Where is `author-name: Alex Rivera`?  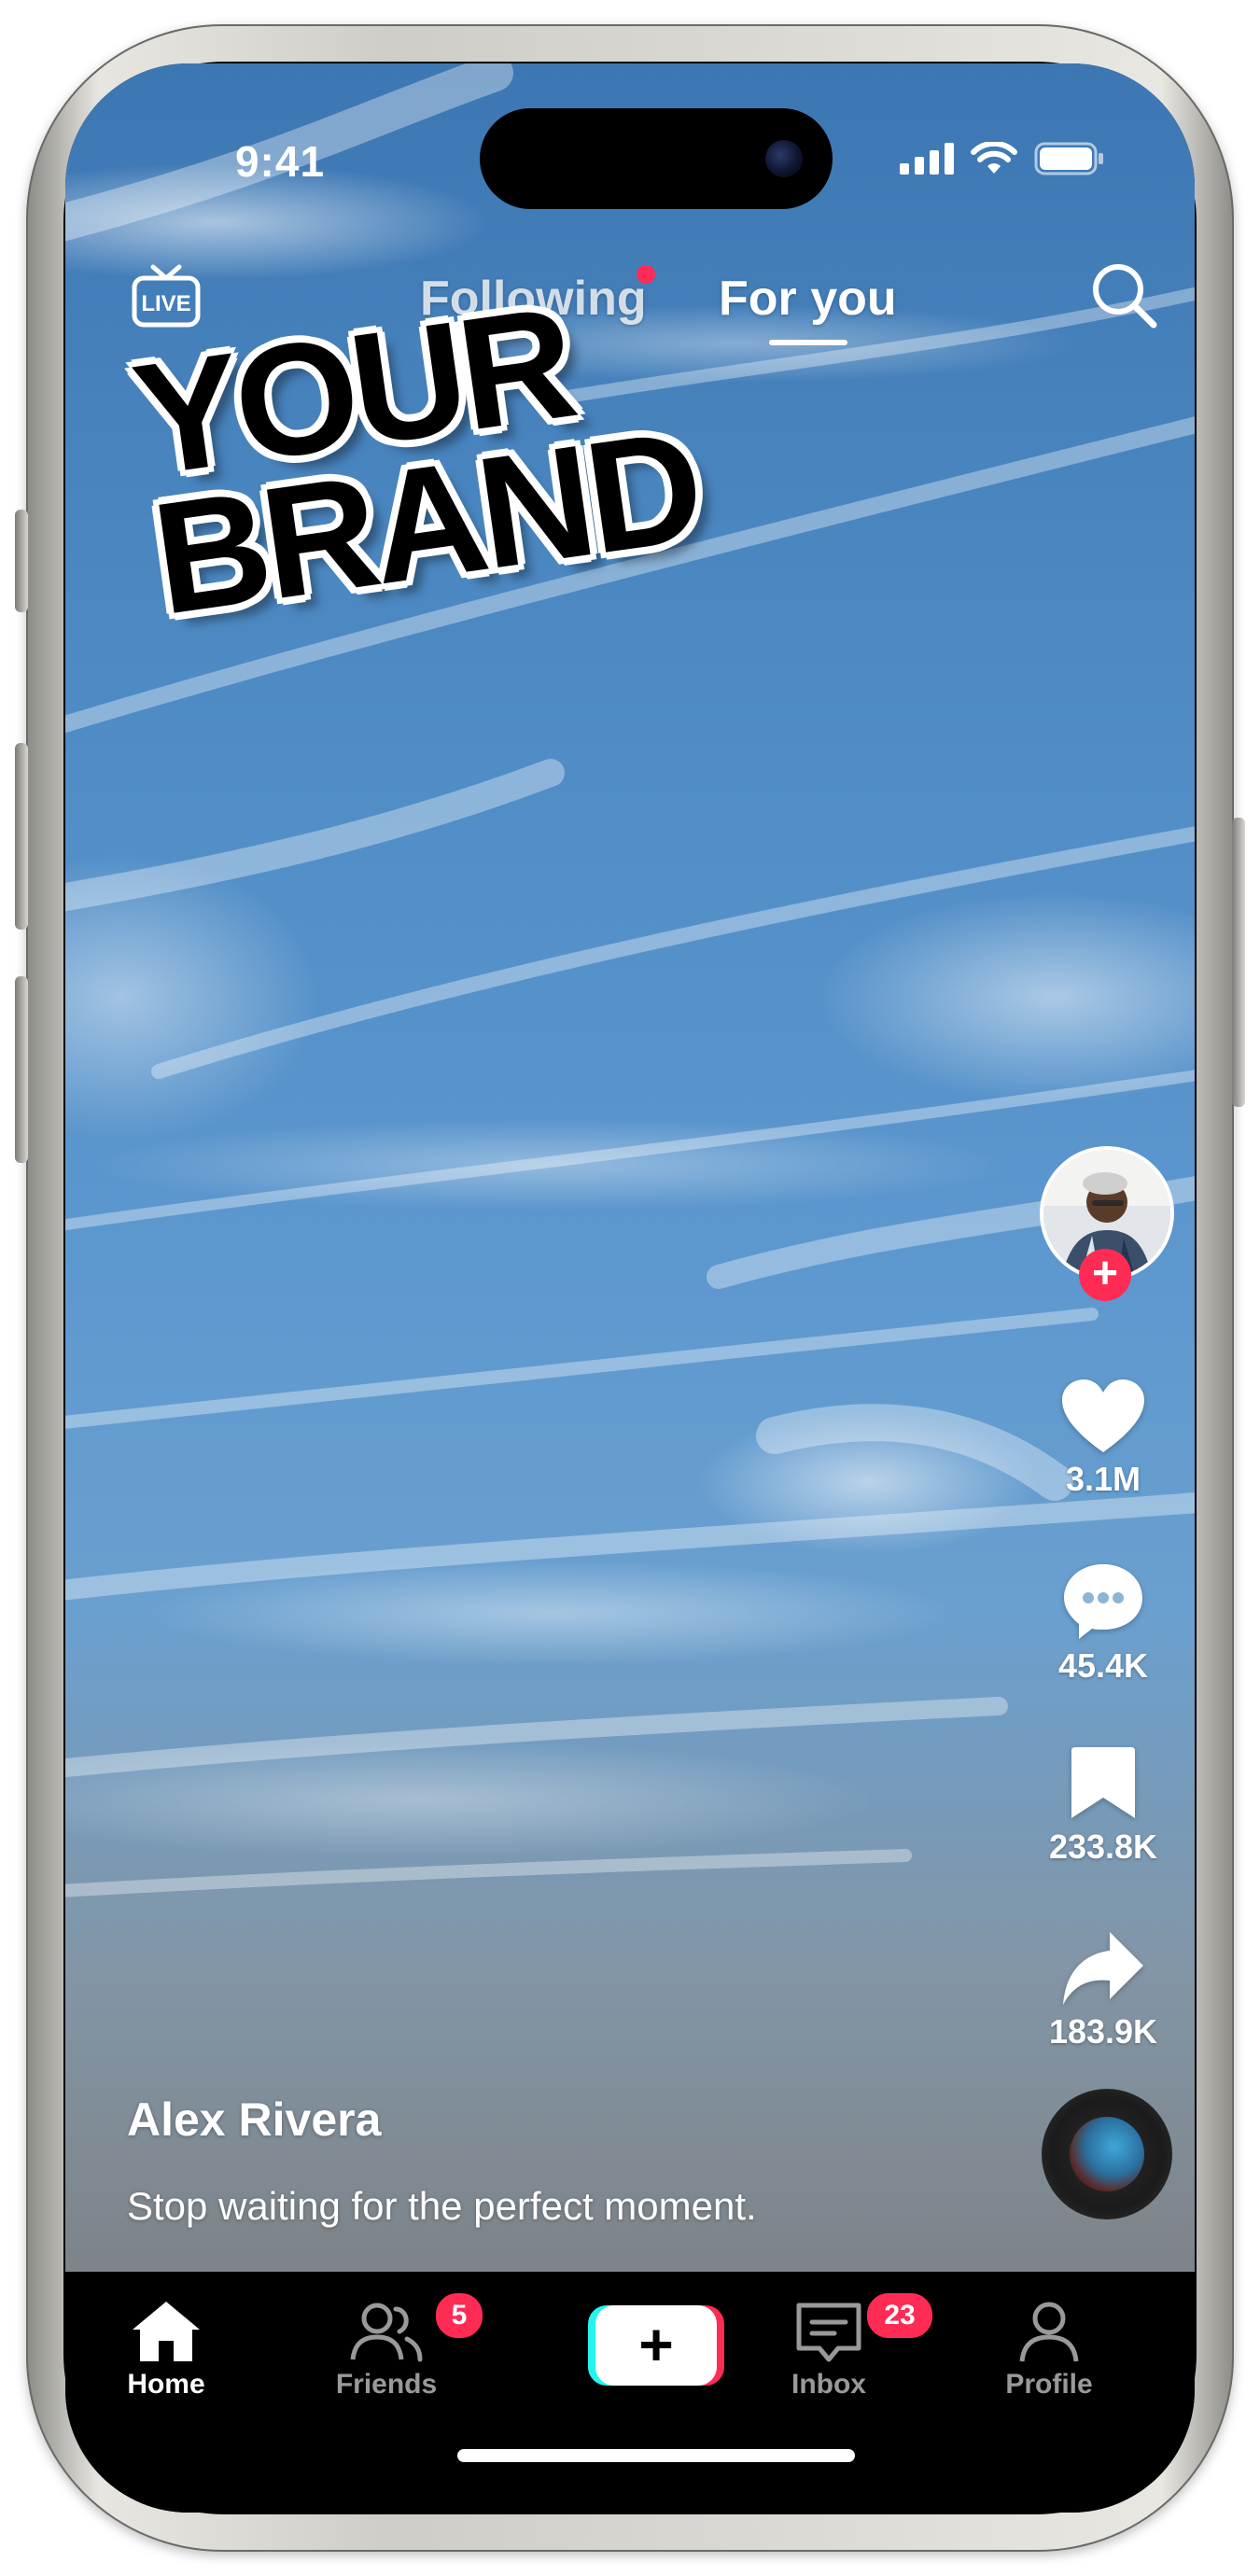 author-name: Alex Rivera is located at coordinates (254, 2120).